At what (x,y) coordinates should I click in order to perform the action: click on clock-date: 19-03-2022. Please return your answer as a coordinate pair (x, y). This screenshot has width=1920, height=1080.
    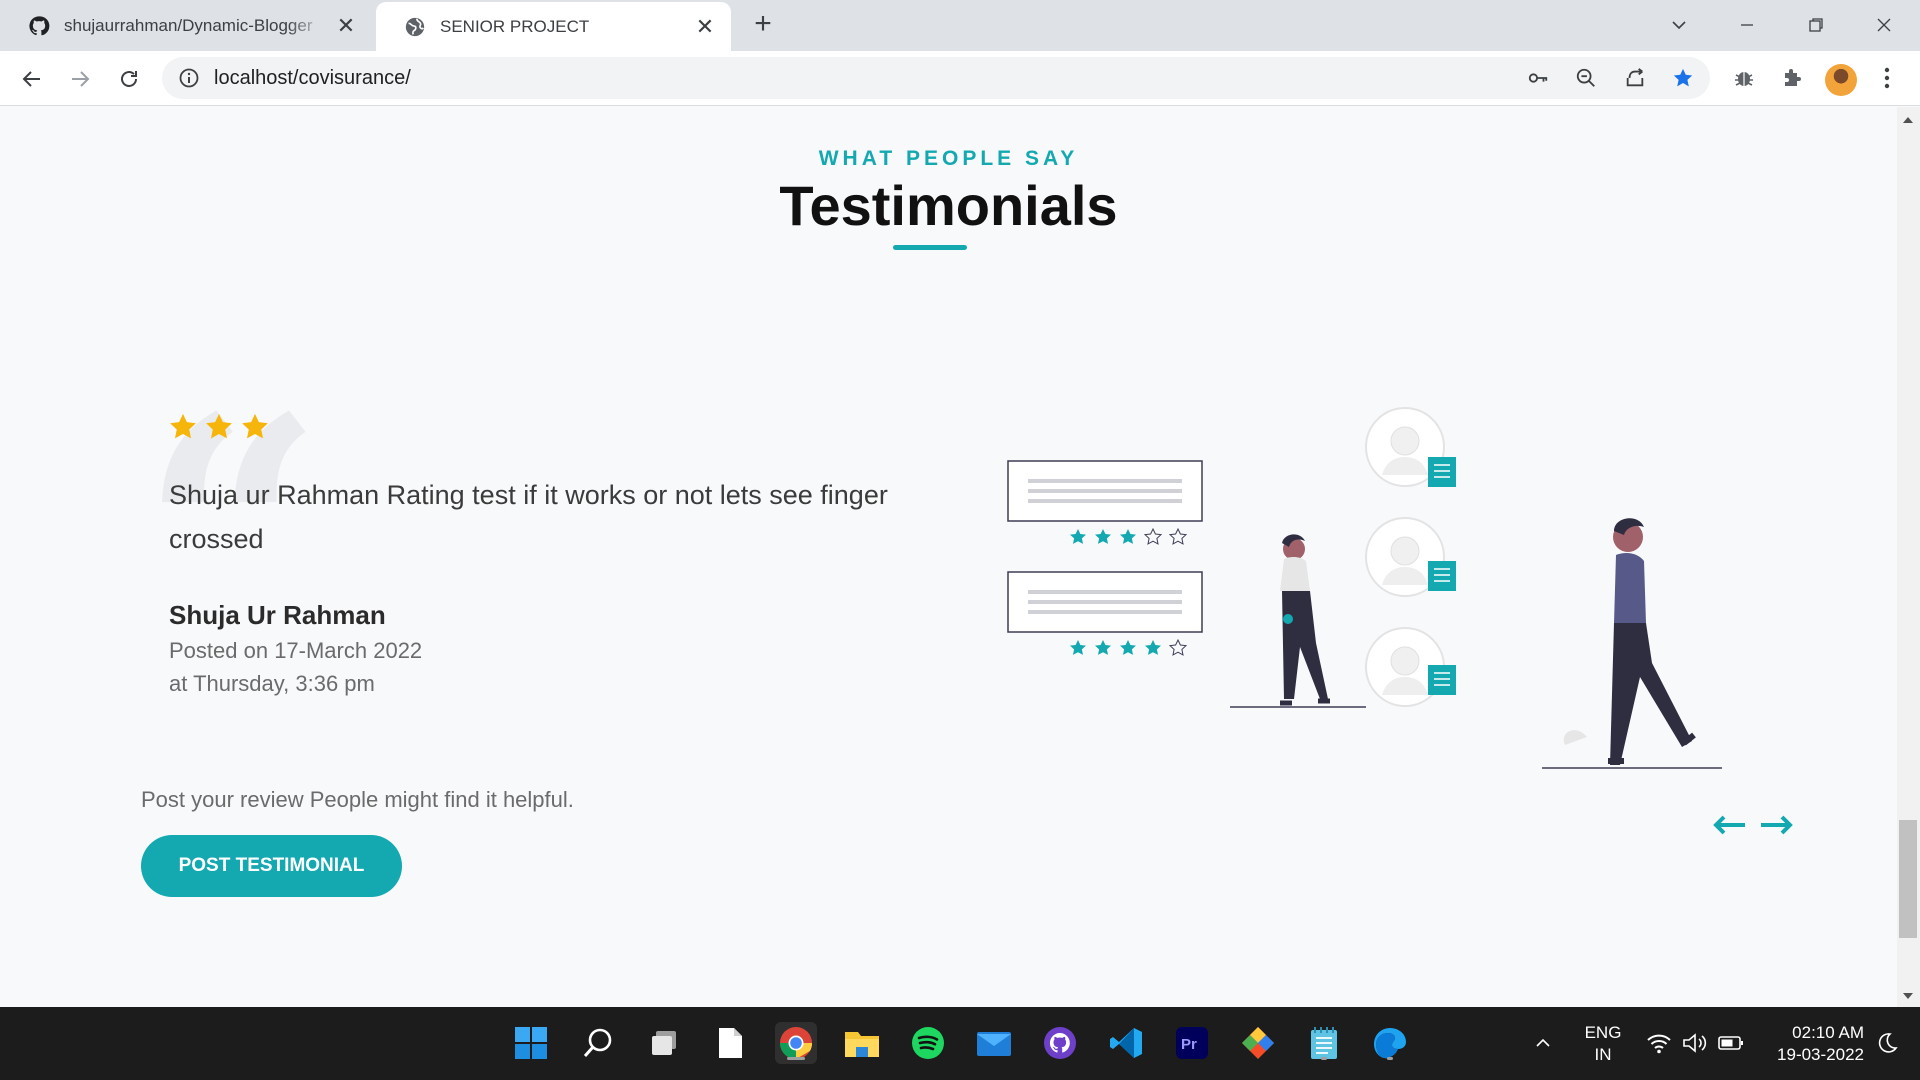
    Looking at the image, I should click on (1820, 1054).